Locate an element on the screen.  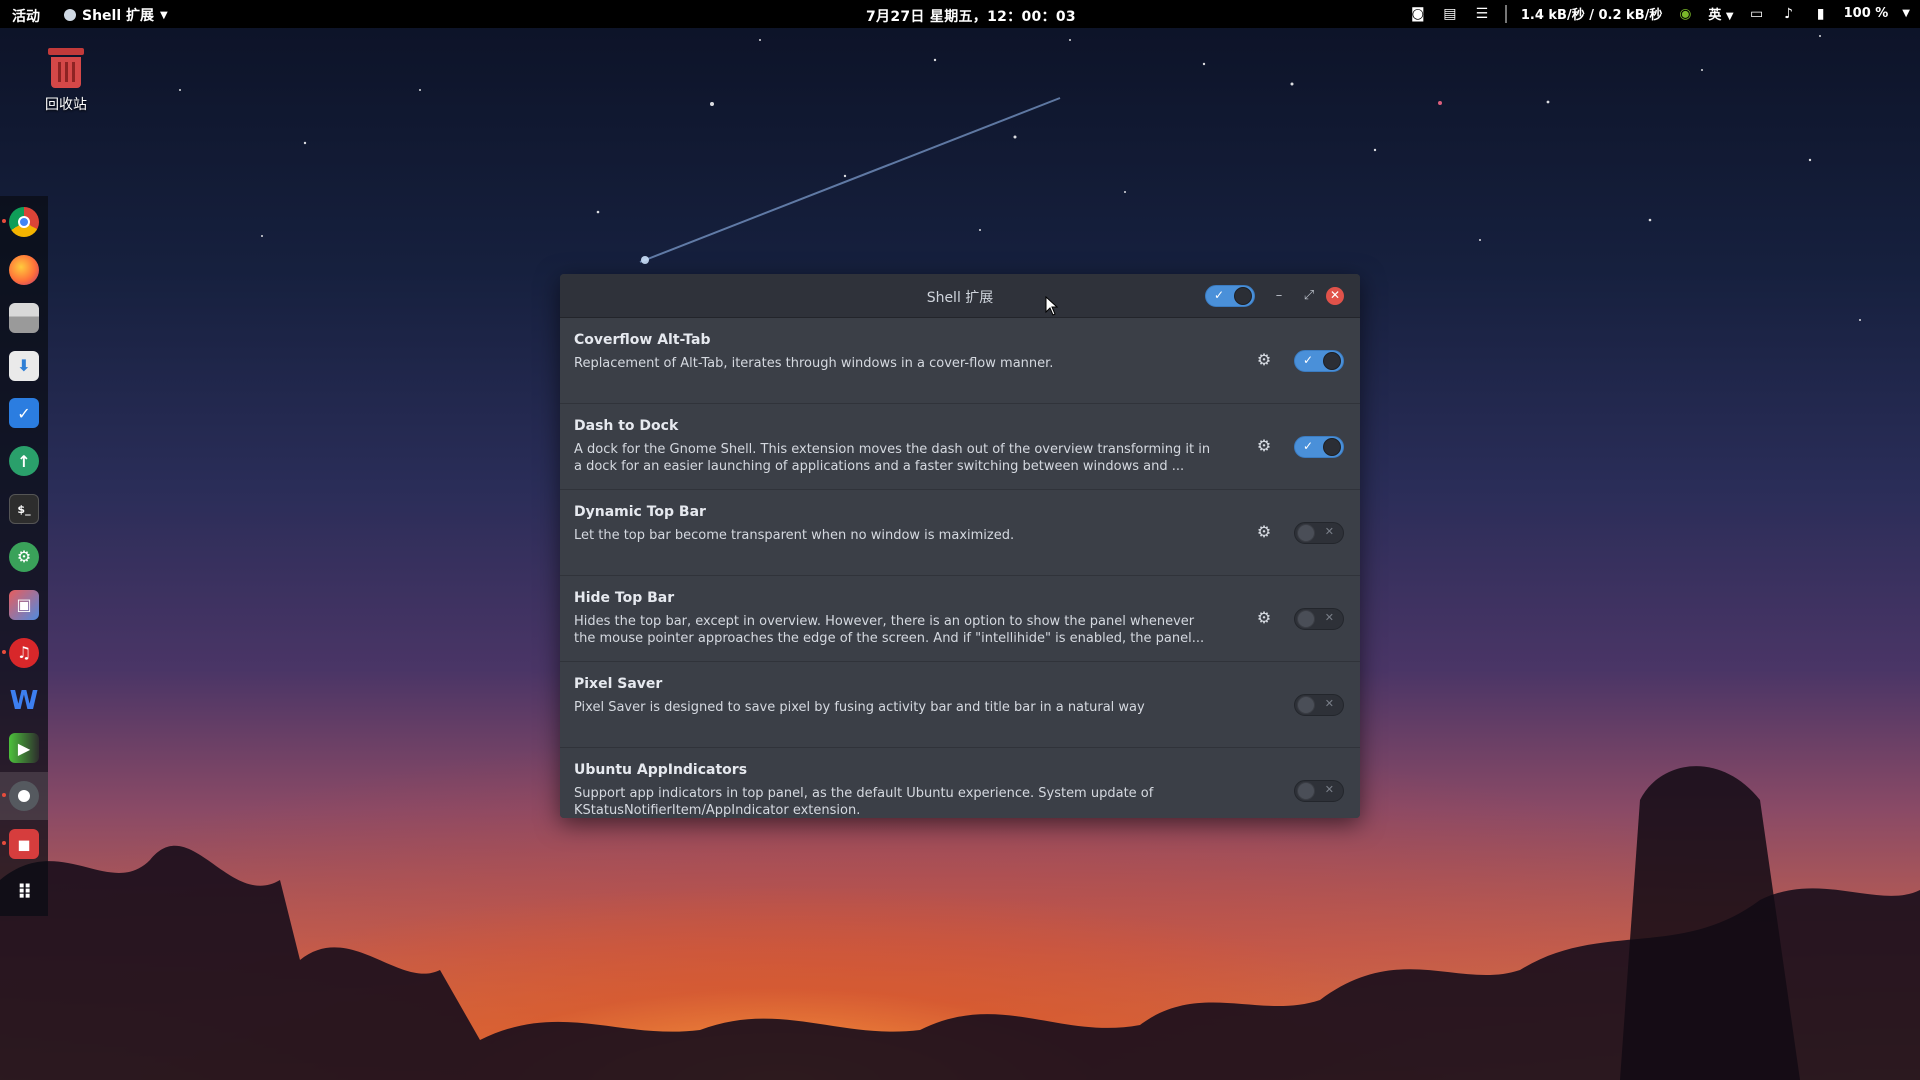
dock-item-firefox is located at coordinates (24, 270).